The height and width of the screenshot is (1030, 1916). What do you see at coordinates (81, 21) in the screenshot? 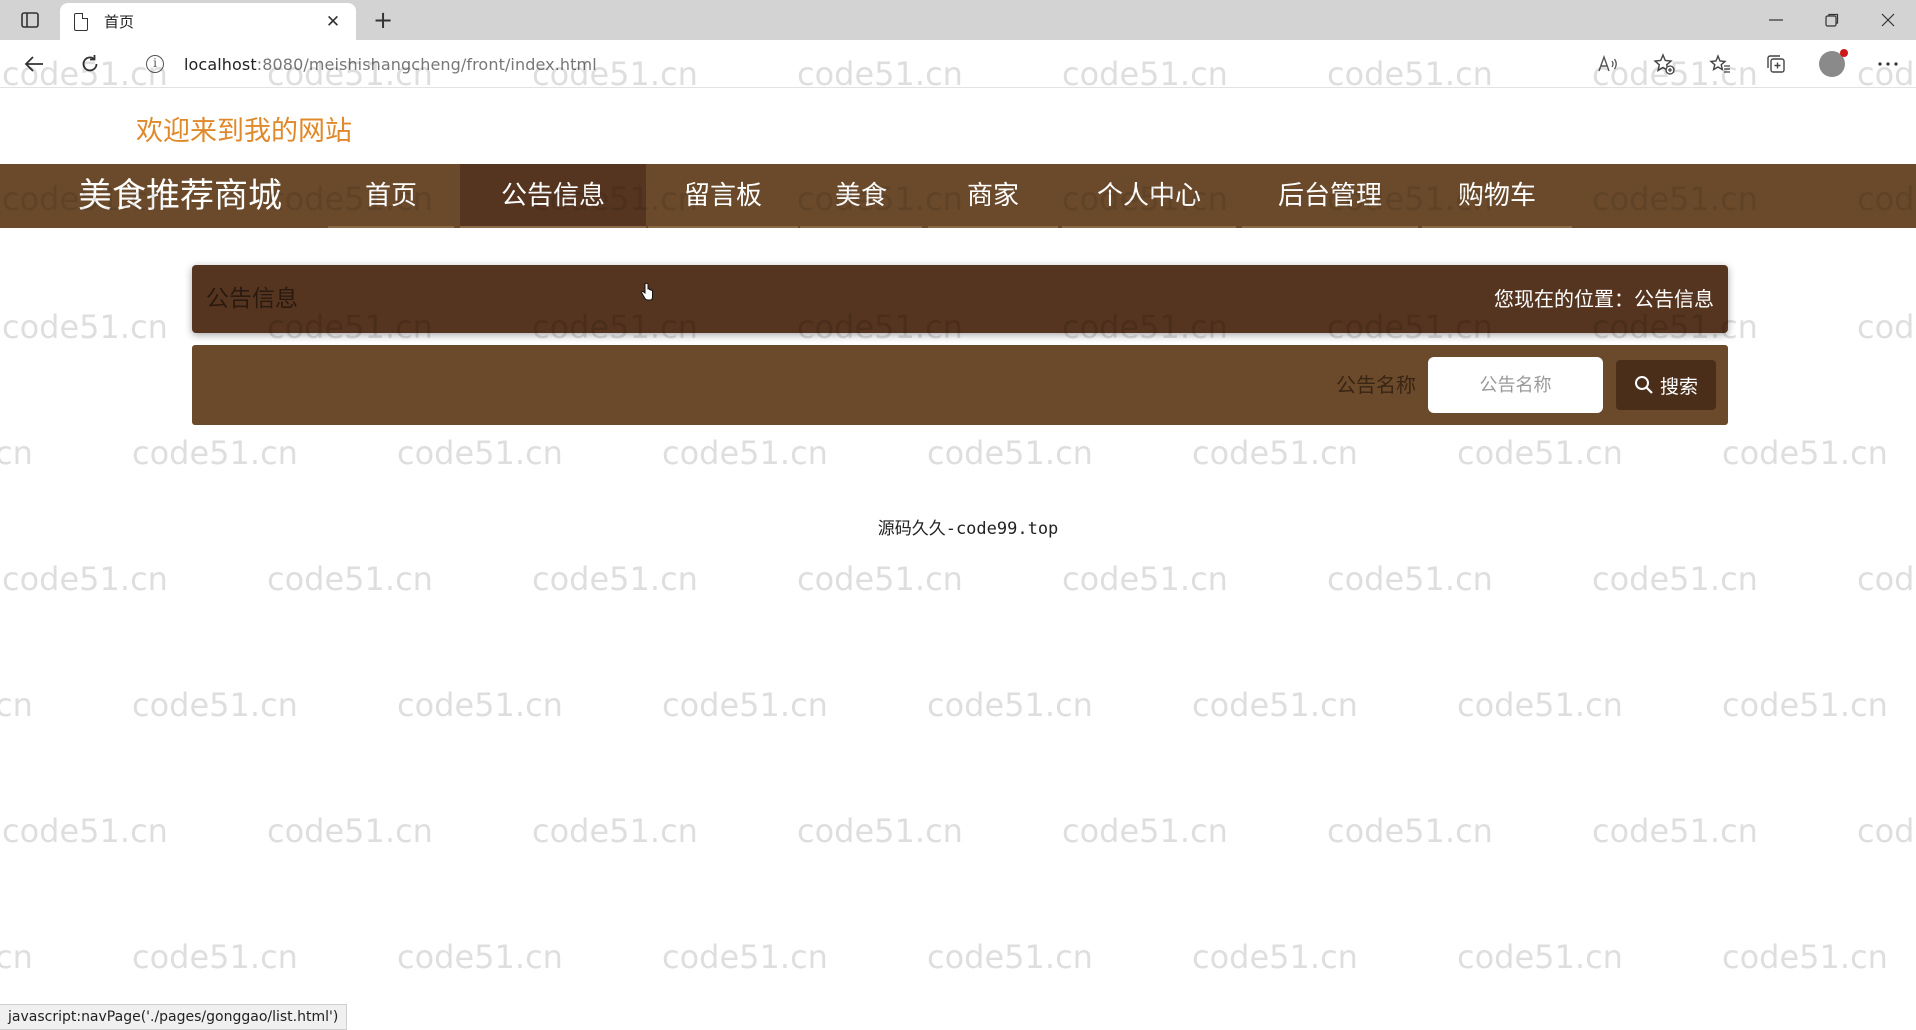
I see `page-icon` at bounding box center [81, 21].